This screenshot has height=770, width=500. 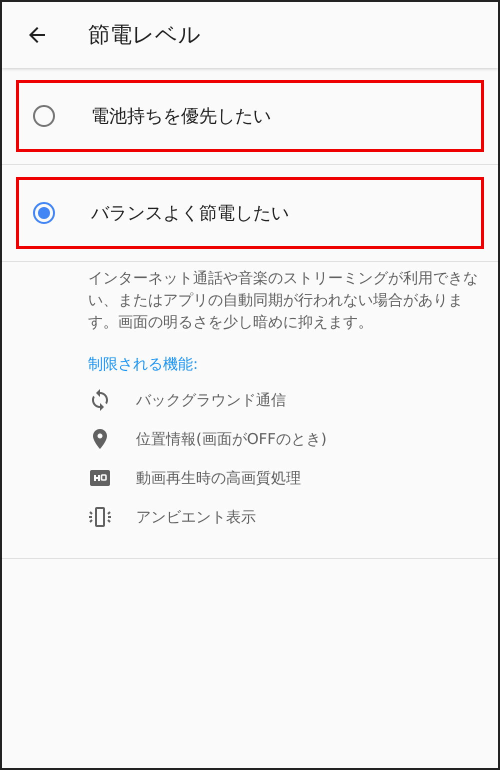 I want to click on radio-option: 電池持ちを優先したい, so click(x=250, y=116).